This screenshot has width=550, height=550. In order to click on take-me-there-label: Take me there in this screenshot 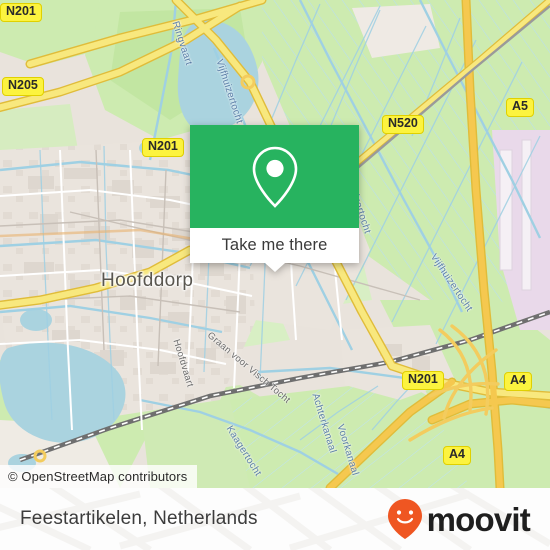, I will do `click(274, 245)`.